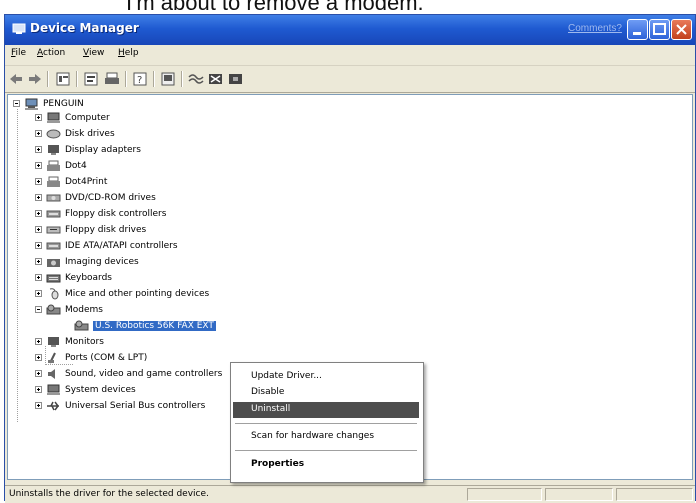 This screenshot has width=696, height=503. Describe the element at coordinates (326, 465) in the screenshot. I see `properties-menu-item: Properties` at that location.